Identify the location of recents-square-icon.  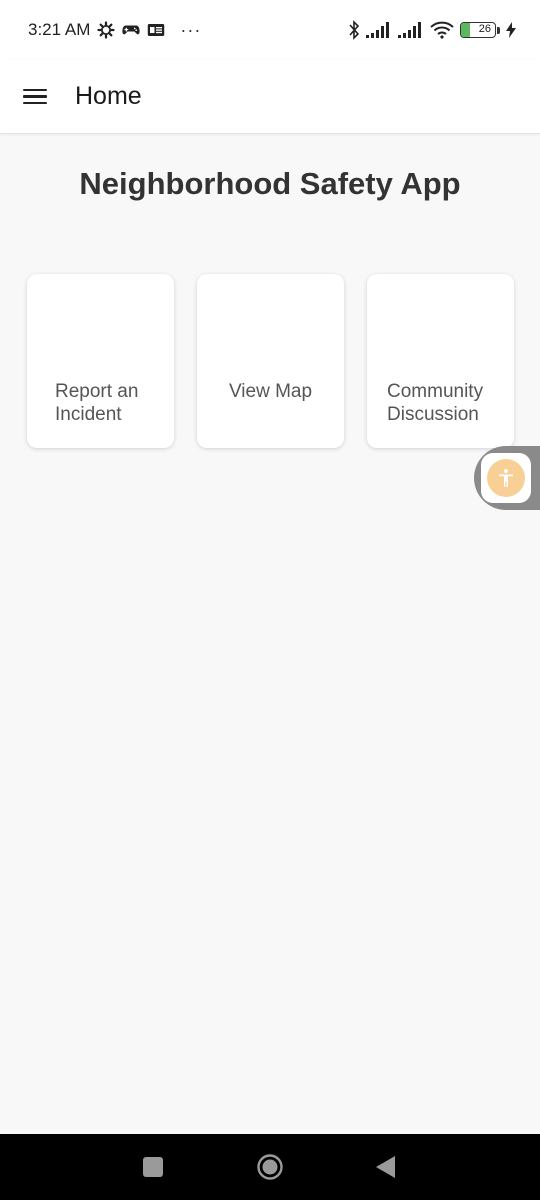
(153, 1167).